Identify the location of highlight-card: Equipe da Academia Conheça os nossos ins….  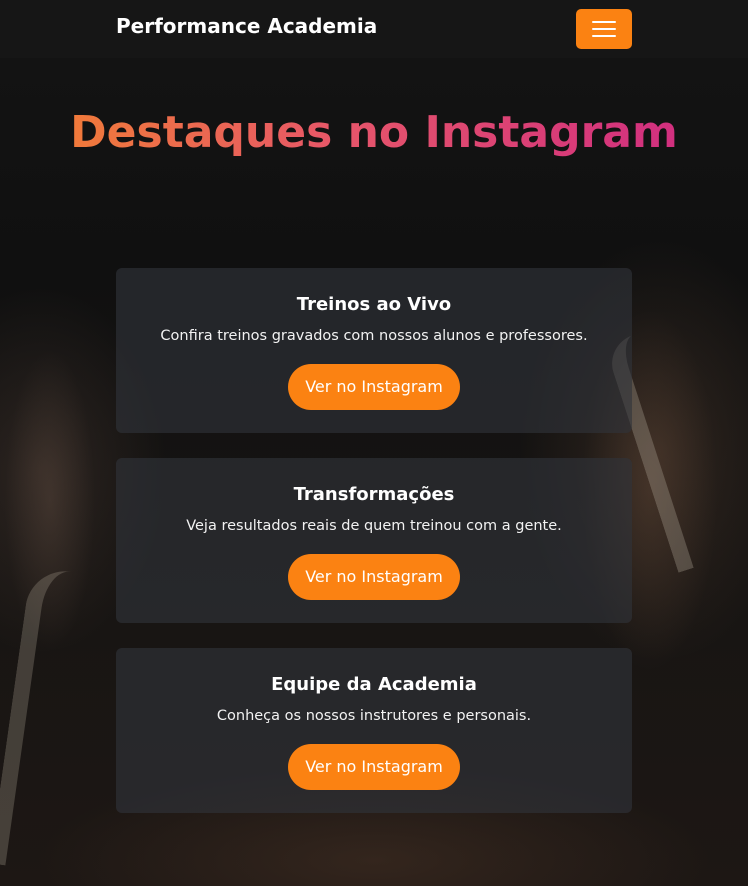
(374, 730).